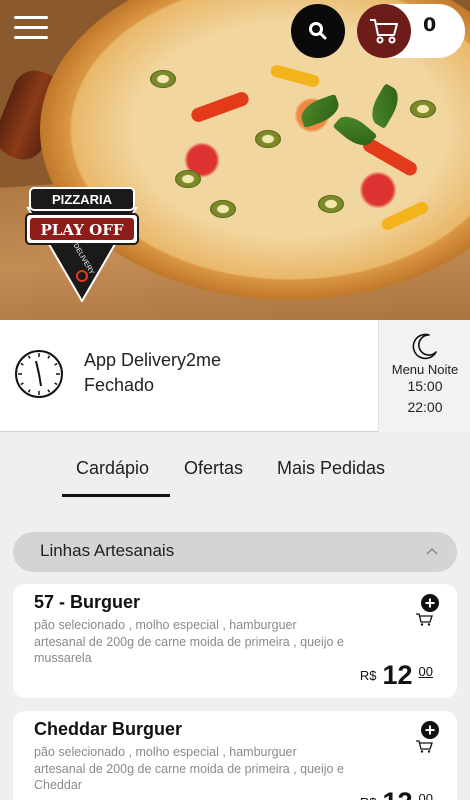 This screenshot has height=800, width=470. Describe the element at coordinates (235, 552) in the screenshot. I see `category-header: Linhas Artesanais` at that location.